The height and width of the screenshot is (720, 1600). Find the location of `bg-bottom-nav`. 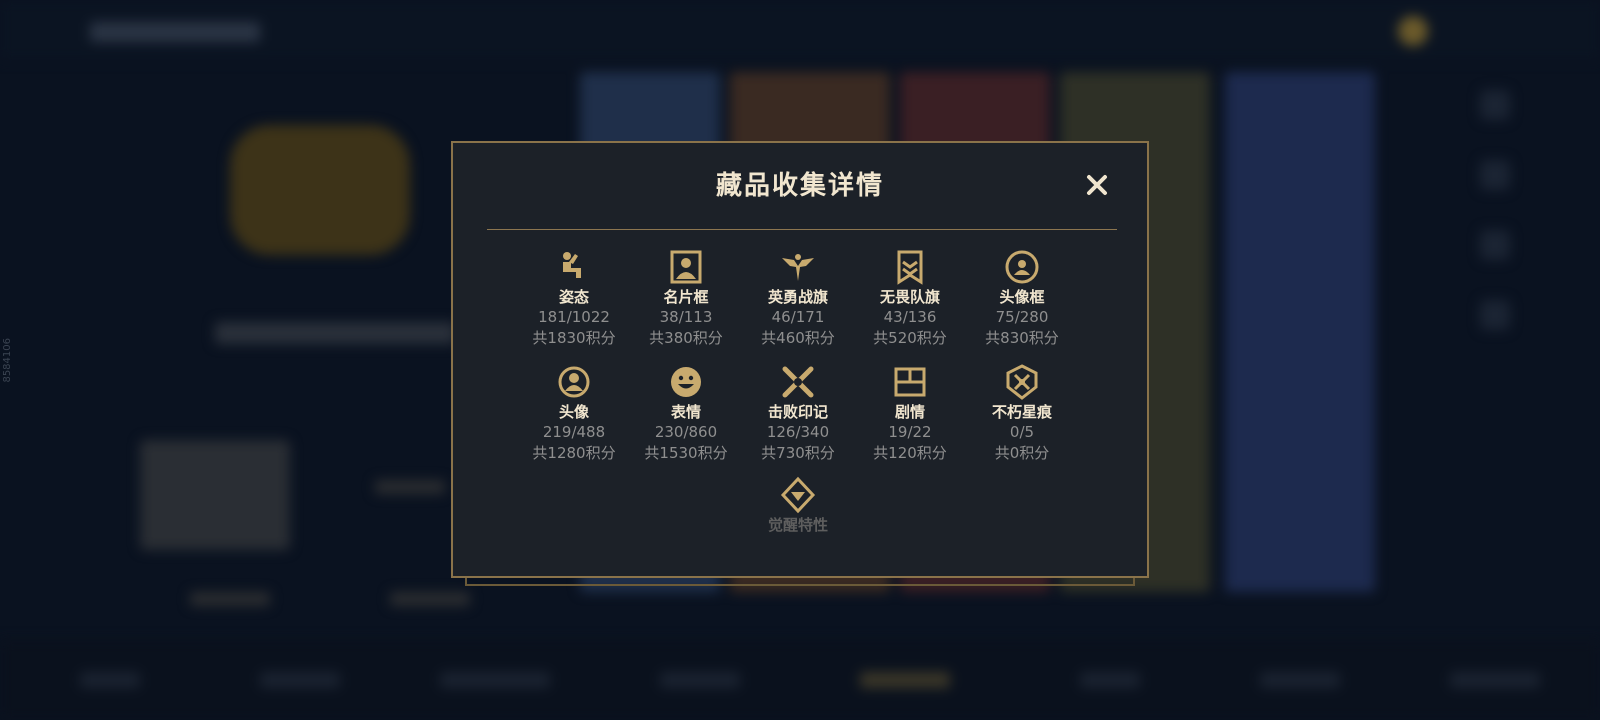

bg-bottom-nav is located at coordinates (800, 680).